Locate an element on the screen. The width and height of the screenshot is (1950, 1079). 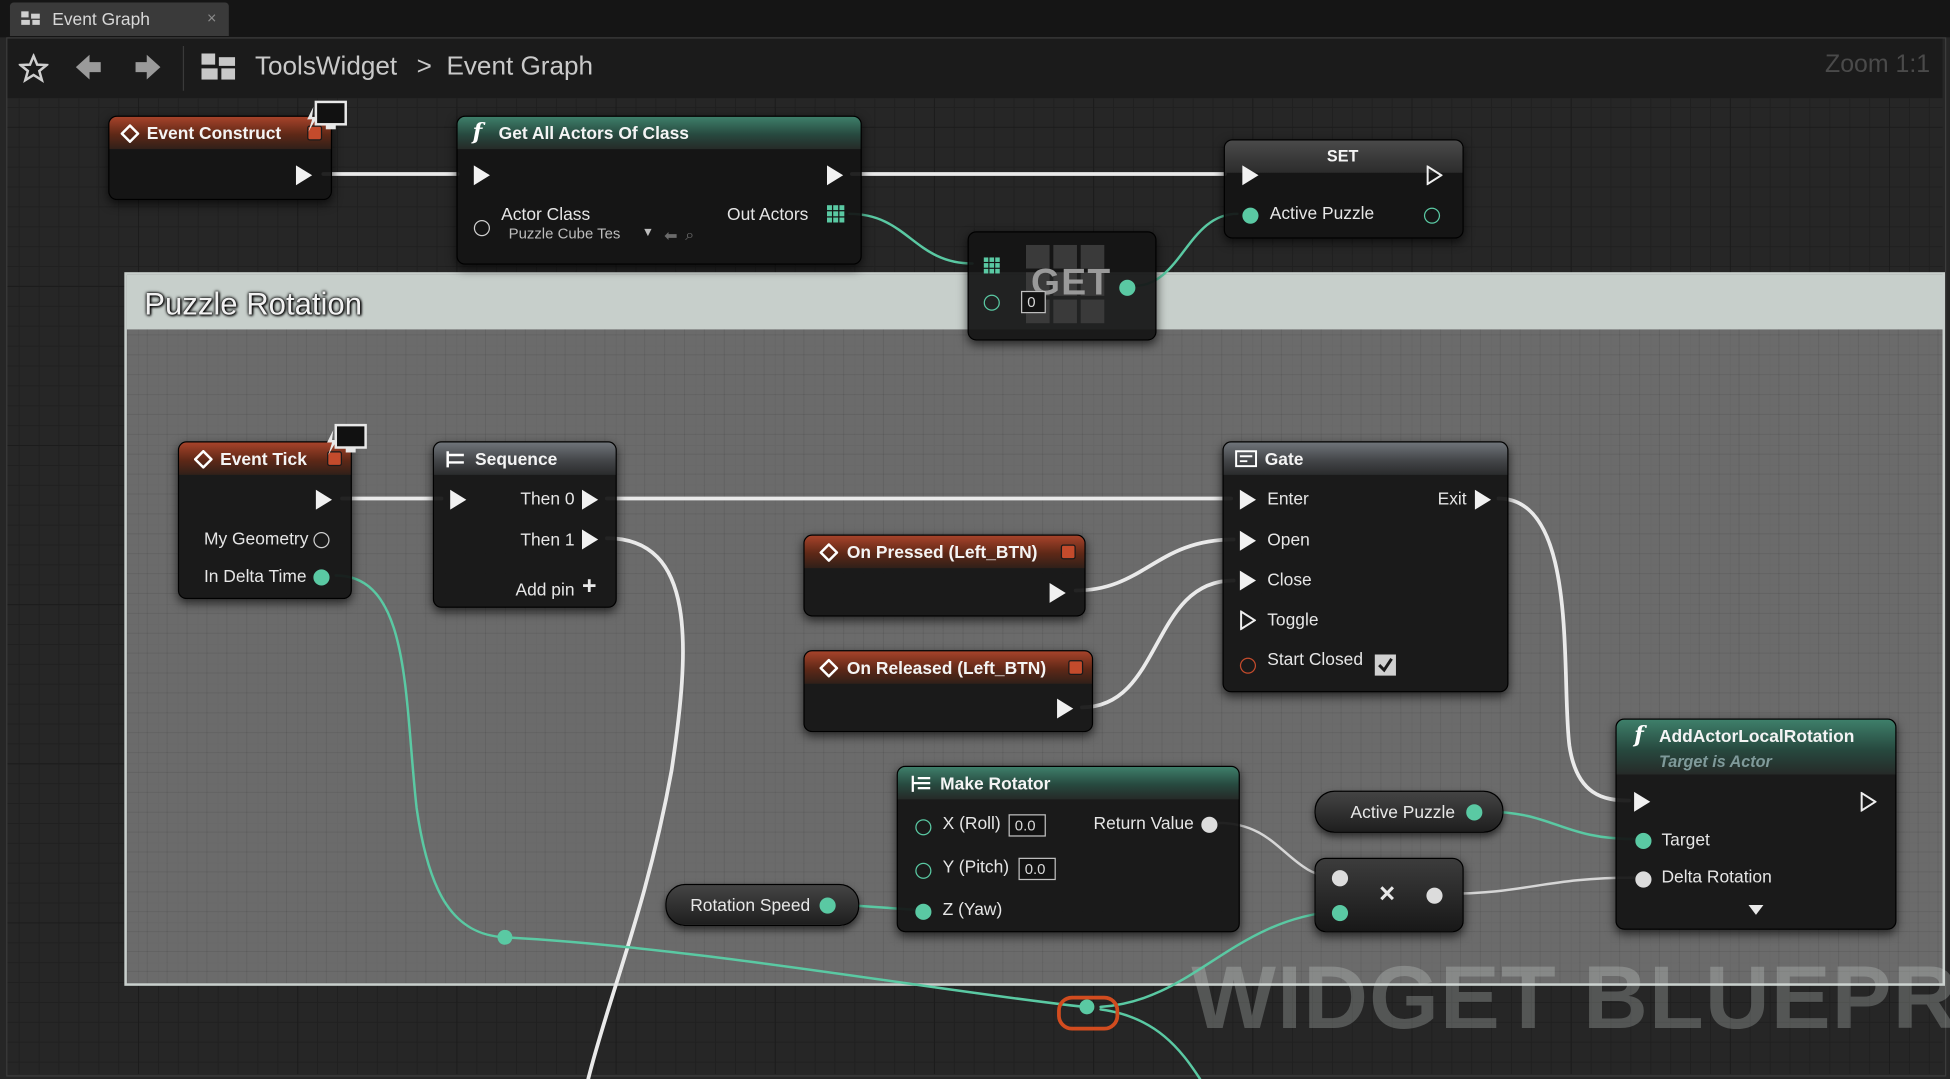
chevron-down-icon: ▼ is located at coordinates (648, 233).